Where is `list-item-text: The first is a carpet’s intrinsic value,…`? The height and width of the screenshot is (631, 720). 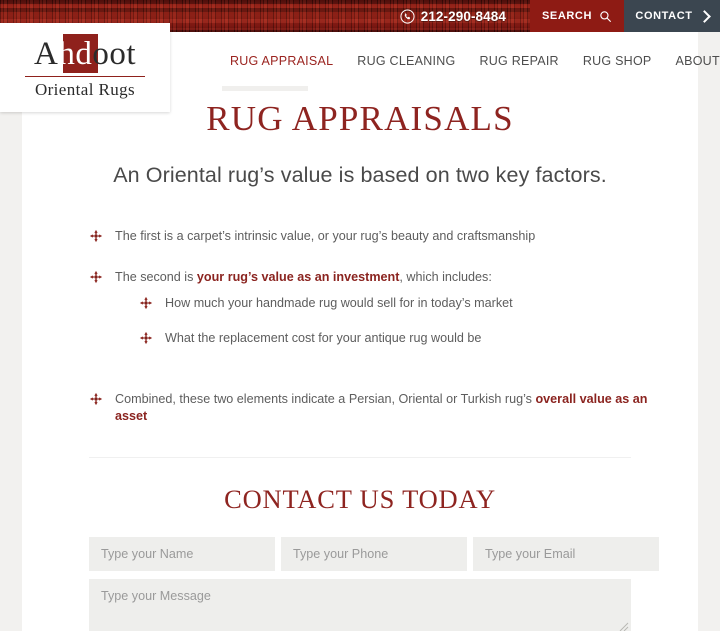
list-item-text: The first is a carpet’s intrinsic value,… is located at coordinates (325, 236).